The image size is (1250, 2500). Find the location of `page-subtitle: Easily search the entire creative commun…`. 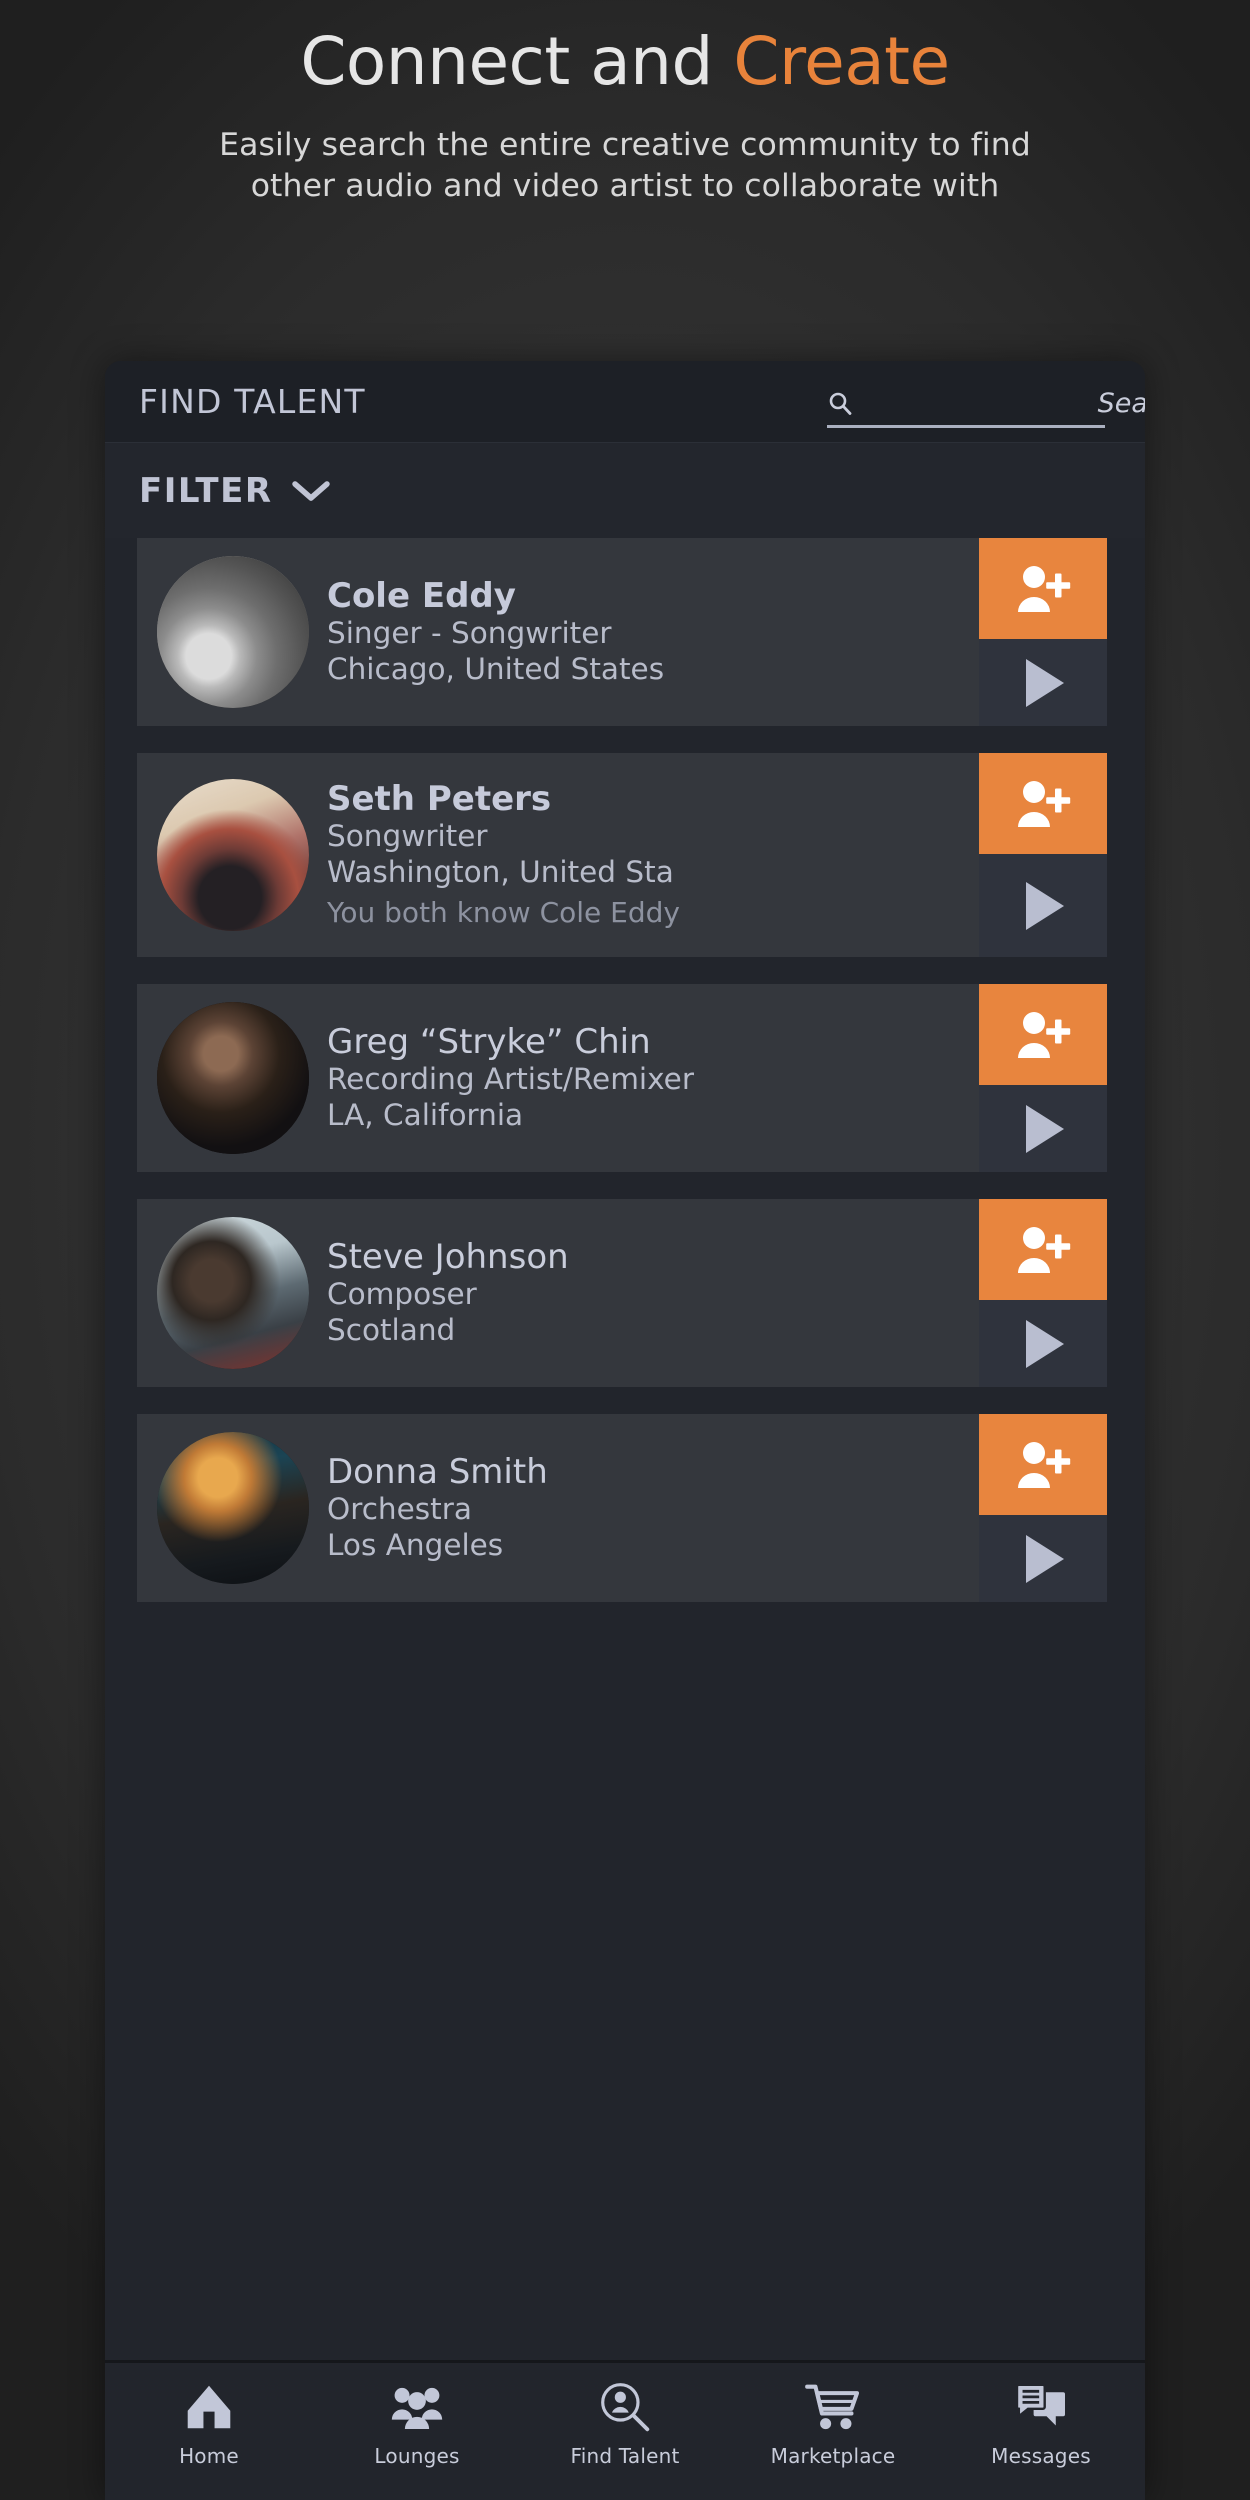

page-subtitle: Easily search the entire creative commun… is located at coordinates (625, 167).